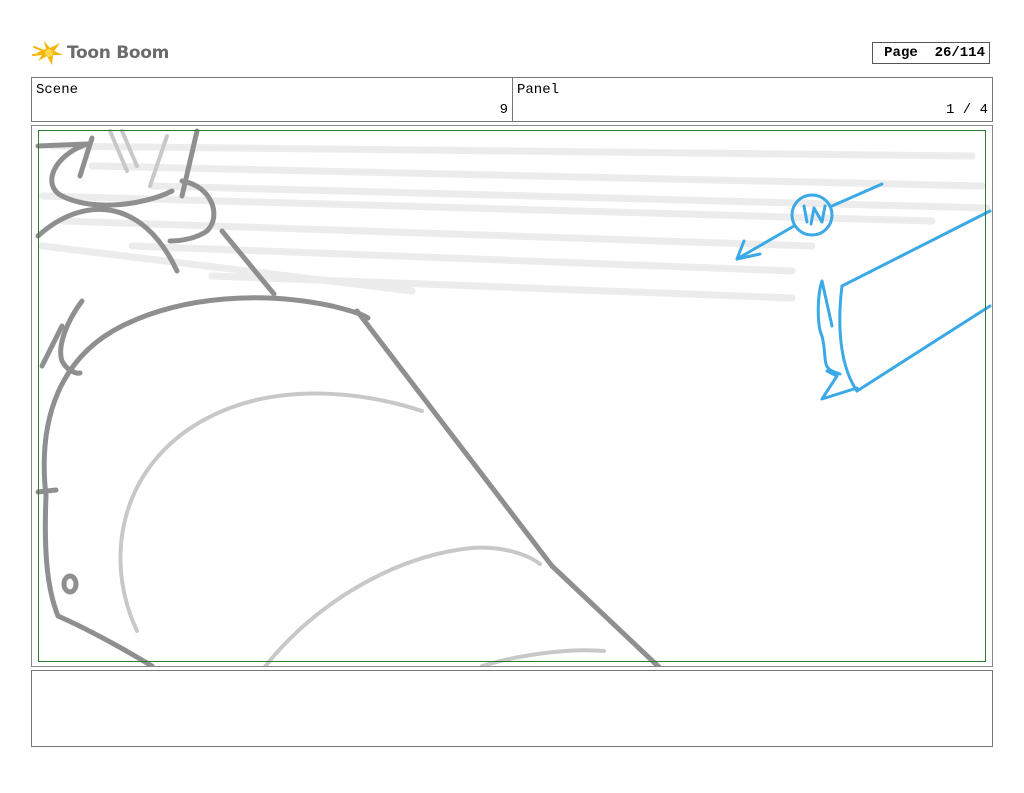  I want to click on page-number: 26/114, so click(959, 53).